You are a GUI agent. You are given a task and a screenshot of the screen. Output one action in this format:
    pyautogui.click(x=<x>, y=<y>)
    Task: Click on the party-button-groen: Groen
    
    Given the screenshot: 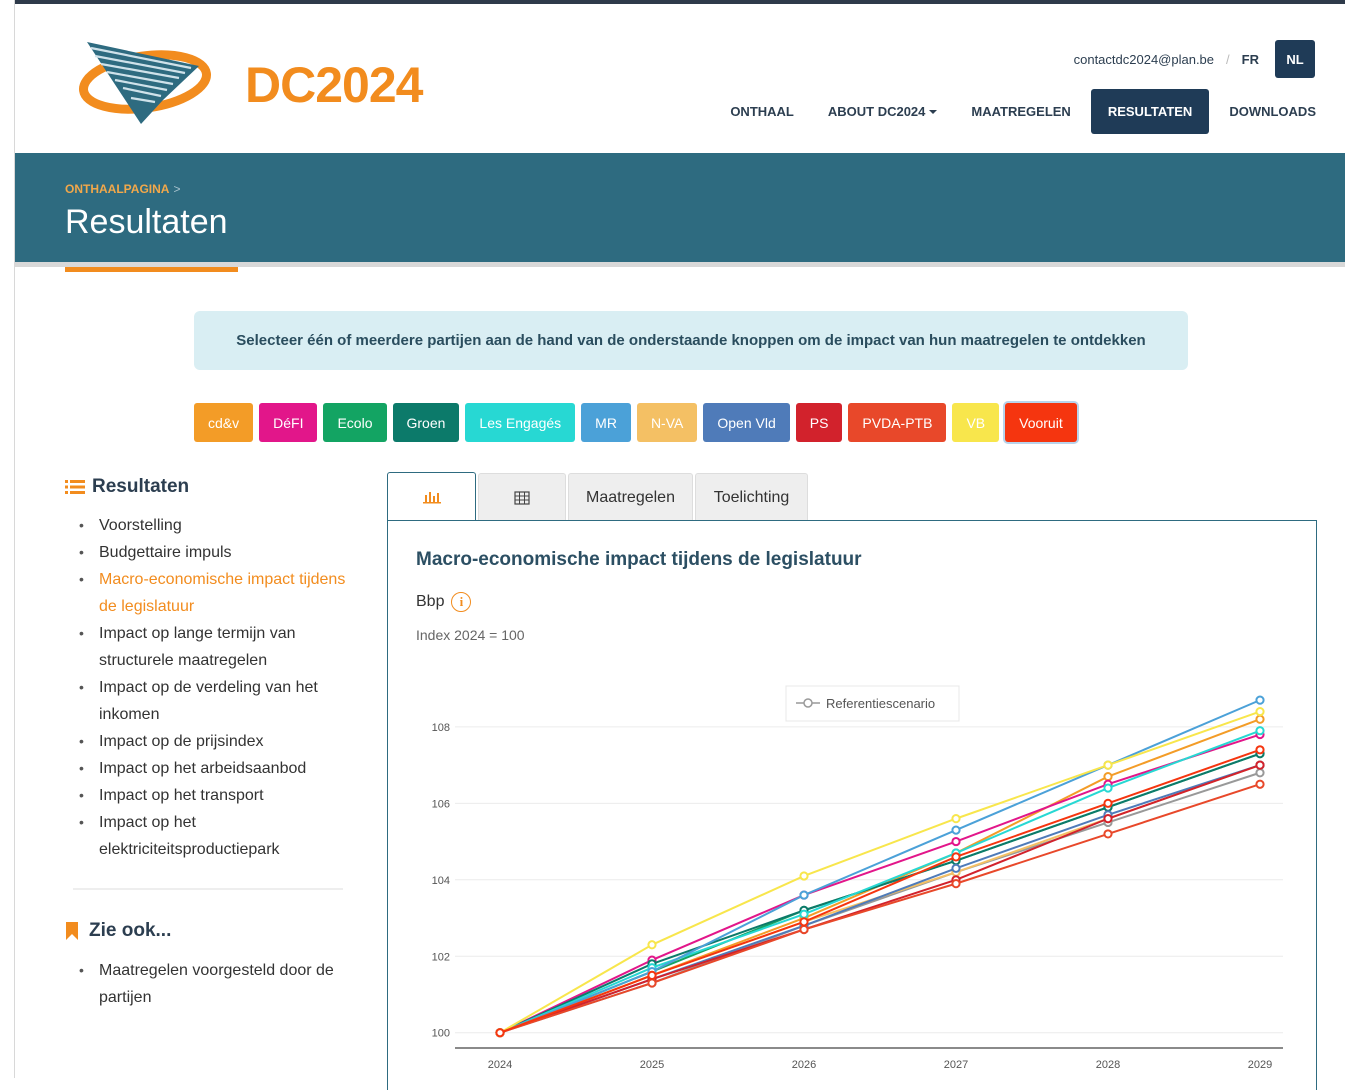 What is the action you would take?
    pyautogui.click(x=426, y=422)
    